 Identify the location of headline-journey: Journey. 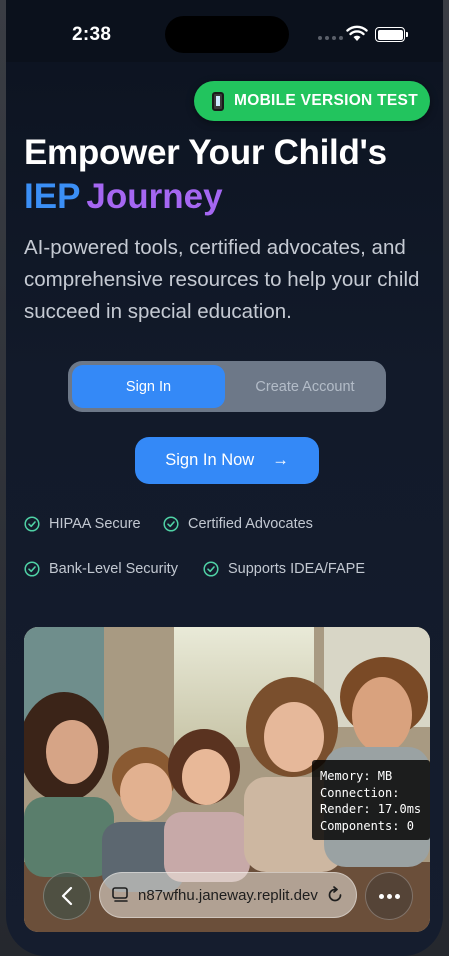
(154, 196).